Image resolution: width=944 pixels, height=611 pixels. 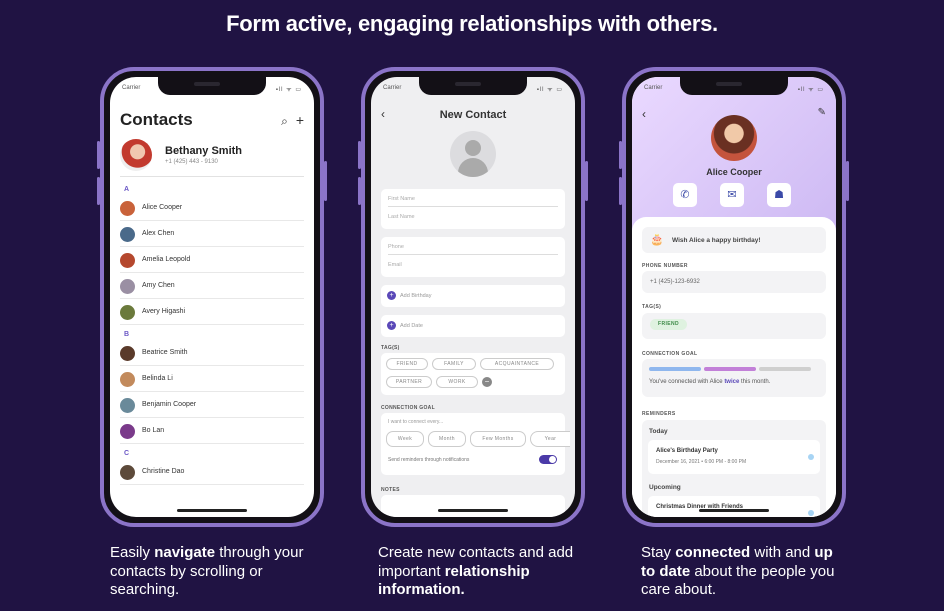 I want to click on notes-label: NOTES, so click(x=390, y=490).